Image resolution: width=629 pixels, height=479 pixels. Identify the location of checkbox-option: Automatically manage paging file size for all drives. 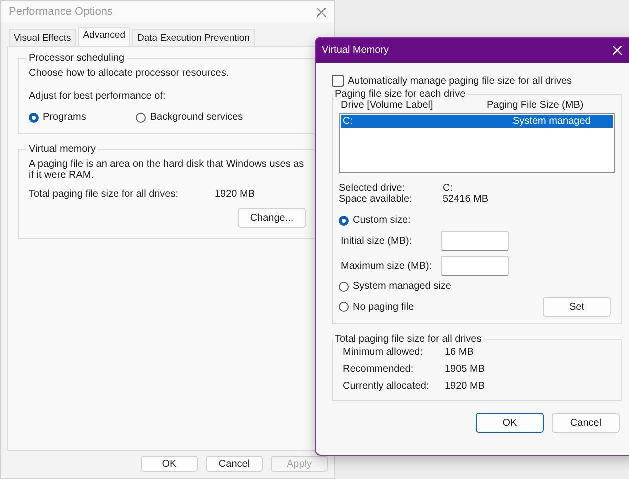
(479, 81).